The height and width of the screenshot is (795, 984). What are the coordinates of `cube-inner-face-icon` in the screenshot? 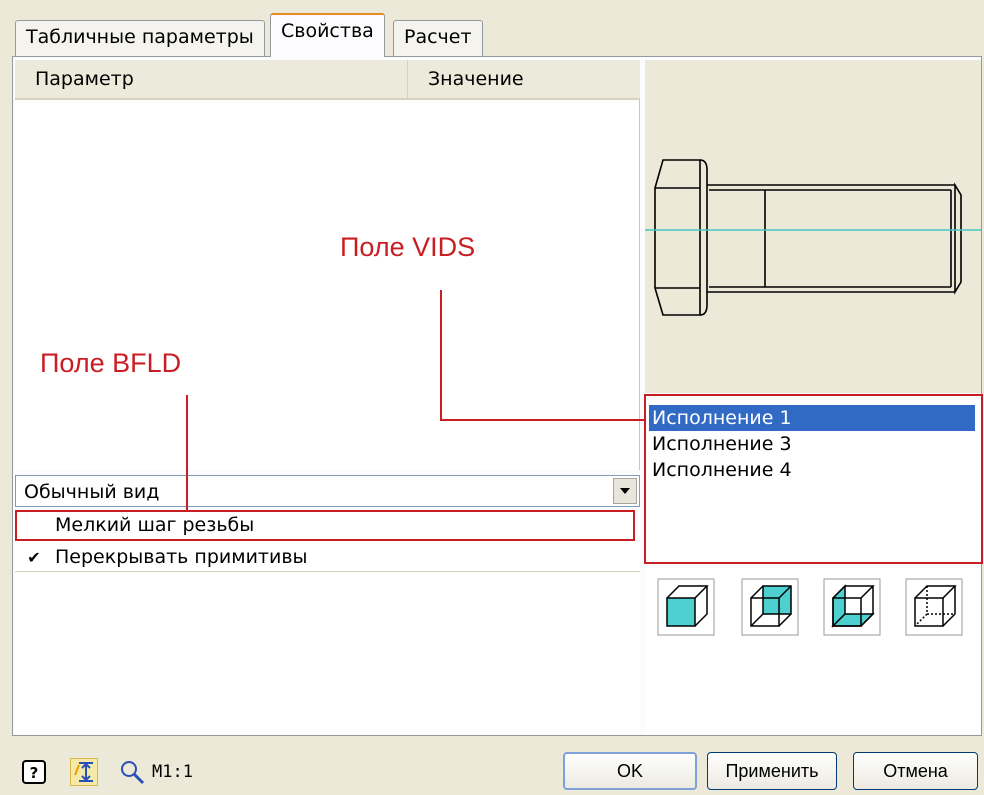 It's located at (852, 607).